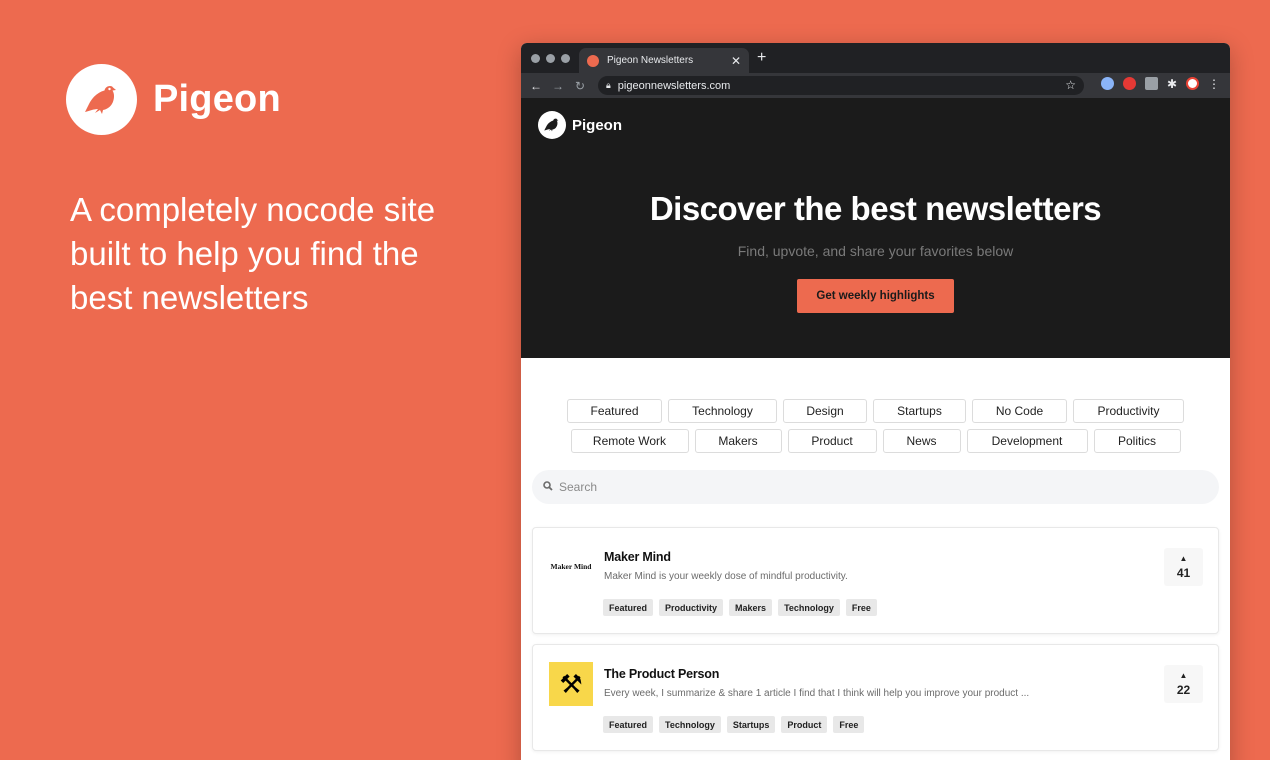 The image size is (1270, 760). I want to click on category-featured: Featured, so click(614, 411).